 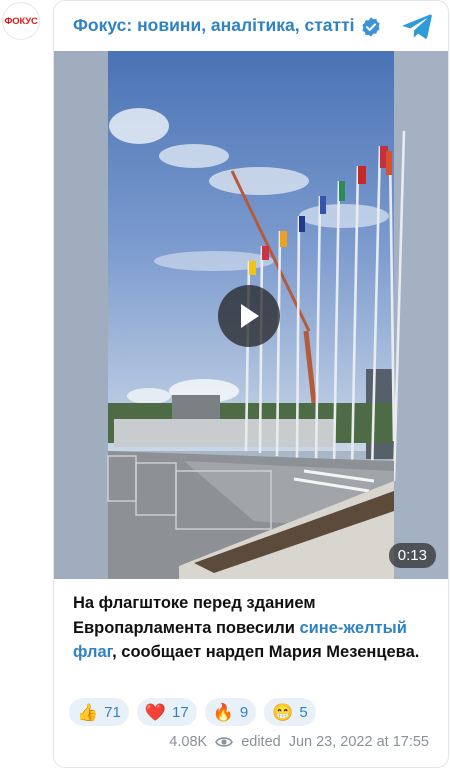 What do you see at coordinates (244, 712) in the screenshot?
I see `reaction-count: 9` at bounding box center [244, 712].